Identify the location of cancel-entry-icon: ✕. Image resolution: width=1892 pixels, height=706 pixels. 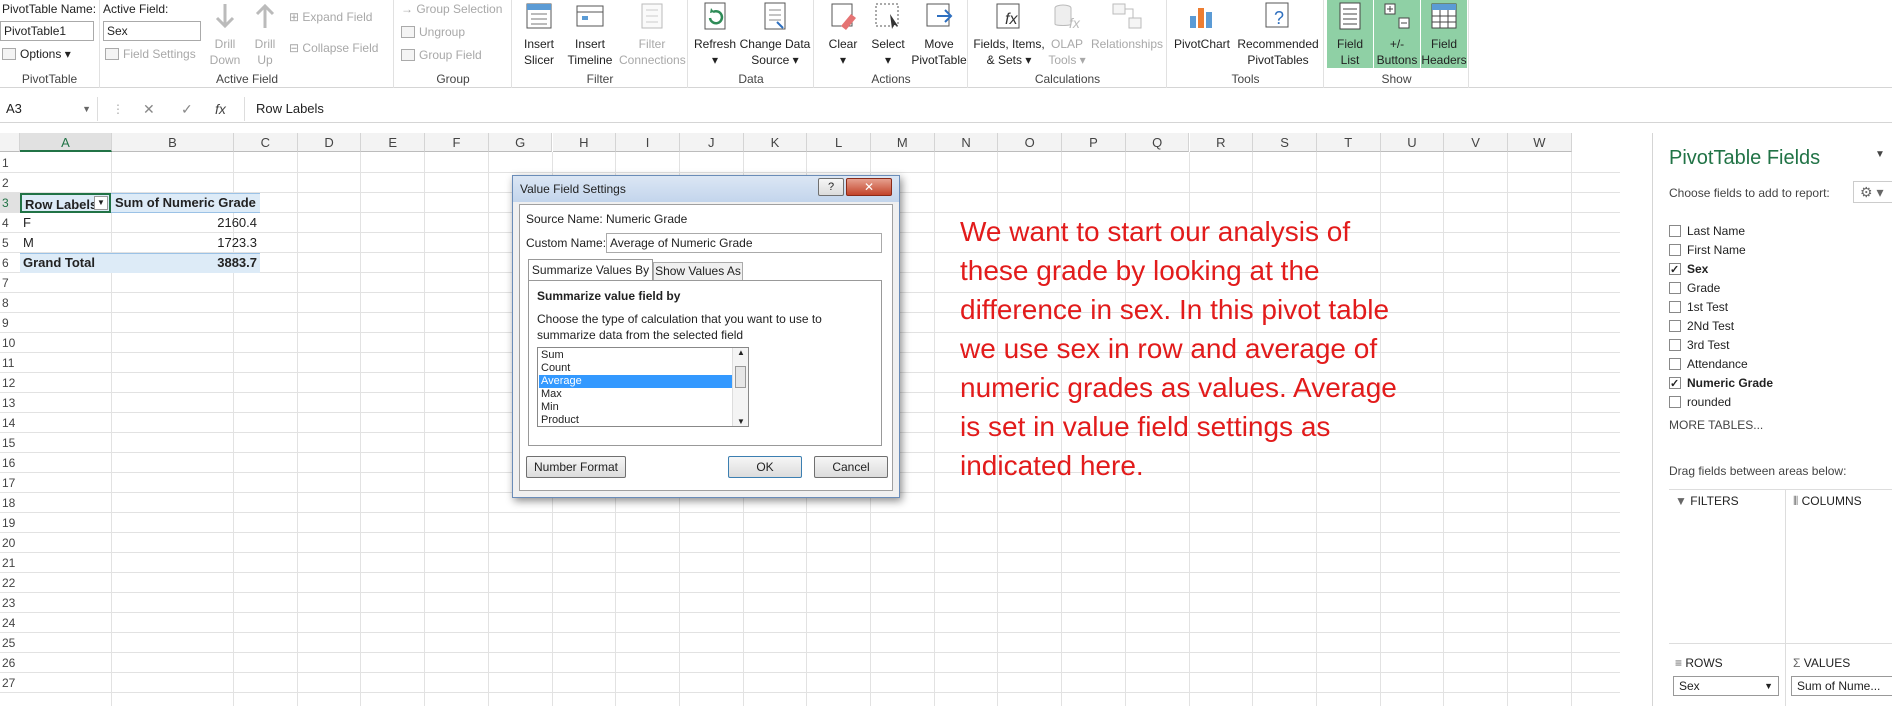
(149, 109).